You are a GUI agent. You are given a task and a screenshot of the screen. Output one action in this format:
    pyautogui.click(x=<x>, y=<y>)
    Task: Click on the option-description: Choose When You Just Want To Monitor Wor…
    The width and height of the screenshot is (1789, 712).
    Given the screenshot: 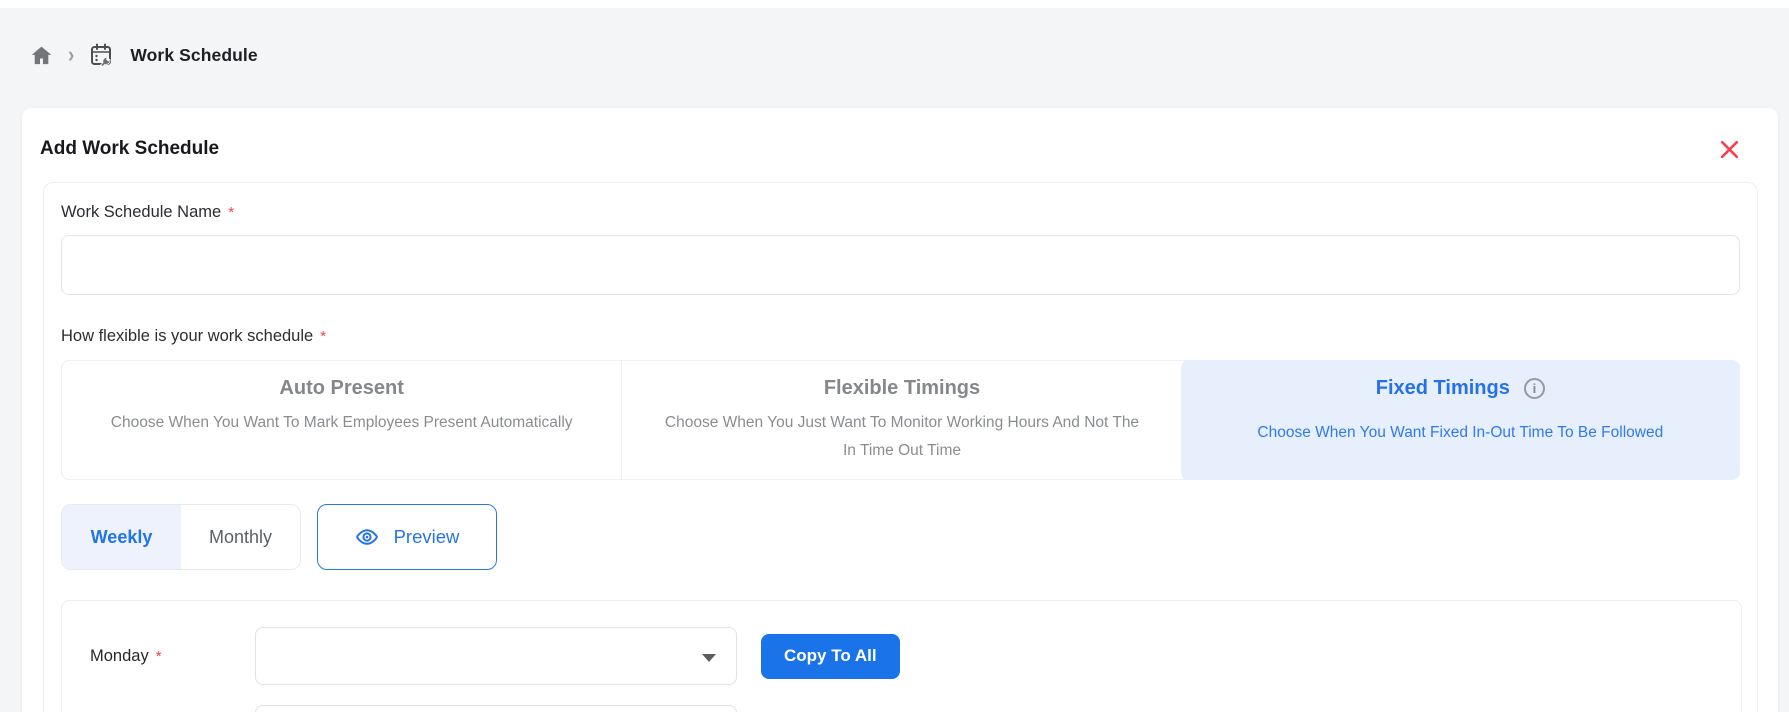 What is the action you would take?
    pyautogui.click(x=902, y=436)
    